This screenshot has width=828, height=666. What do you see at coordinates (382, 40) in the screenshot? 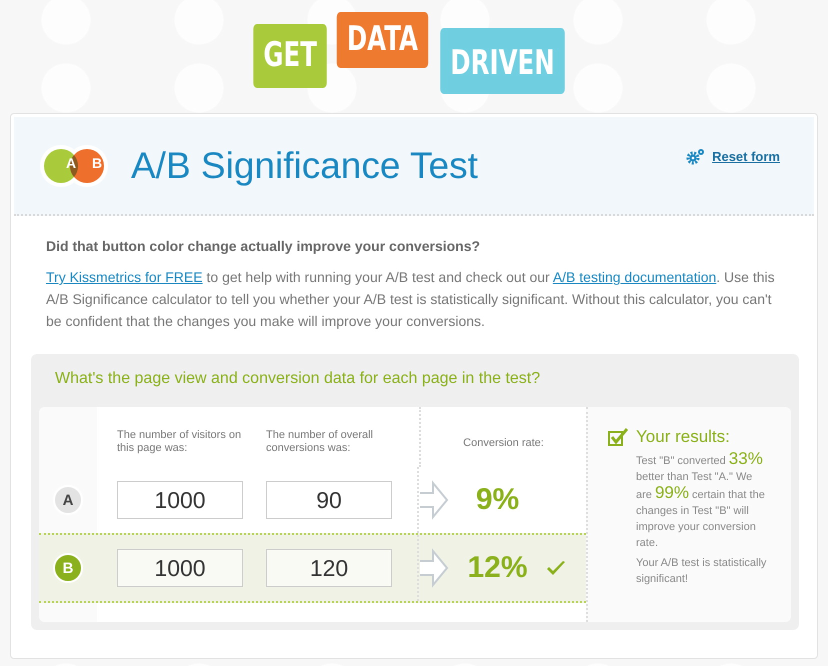
I see `logo-word: DATA` at bounding box center [382, 40].